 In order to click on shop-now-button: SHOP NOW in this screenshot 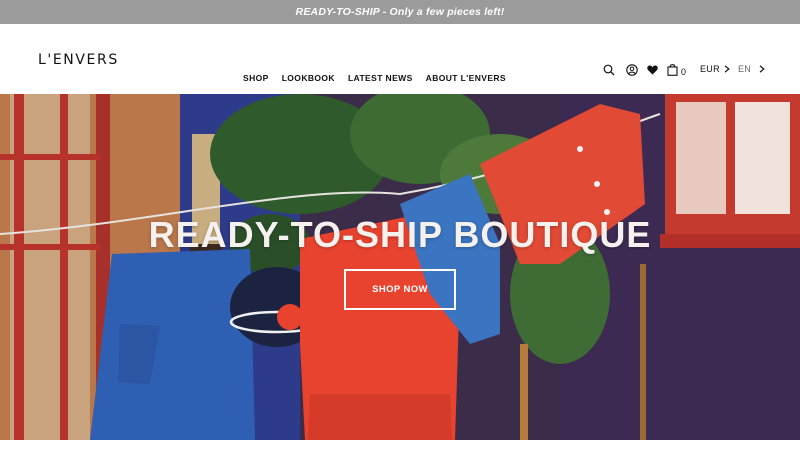, I will do `click(400, 289)`.